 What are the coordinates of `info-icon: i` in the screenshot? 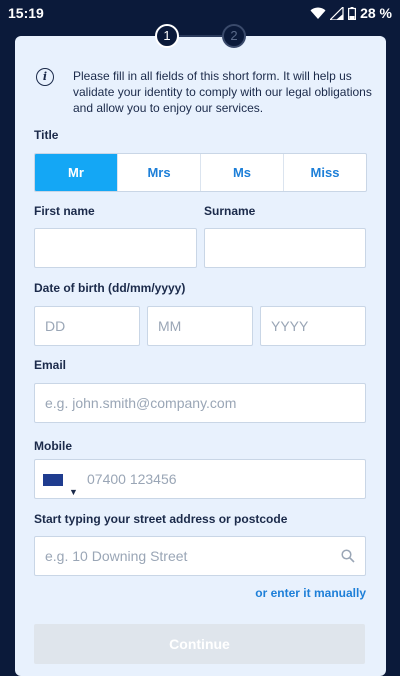 It's located at (45, 77).